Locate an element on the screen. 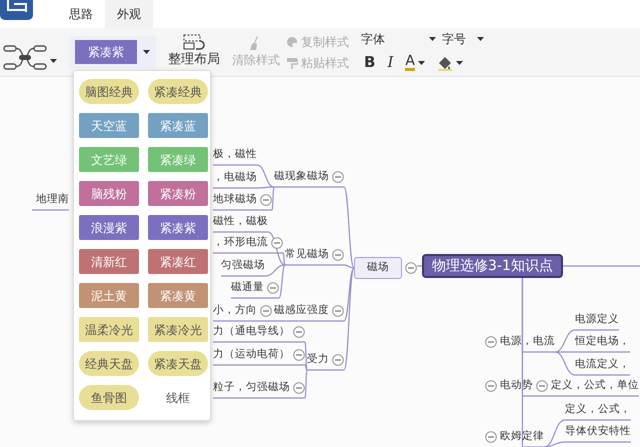  fill-color-icon is located at coordinates (444, 62).